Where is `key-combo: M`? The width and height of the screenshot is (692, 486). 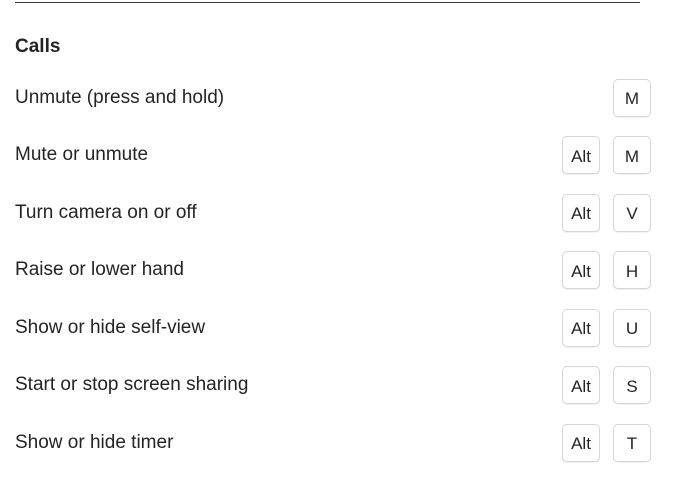
key-combo: M is located at coordinates (632, 97).